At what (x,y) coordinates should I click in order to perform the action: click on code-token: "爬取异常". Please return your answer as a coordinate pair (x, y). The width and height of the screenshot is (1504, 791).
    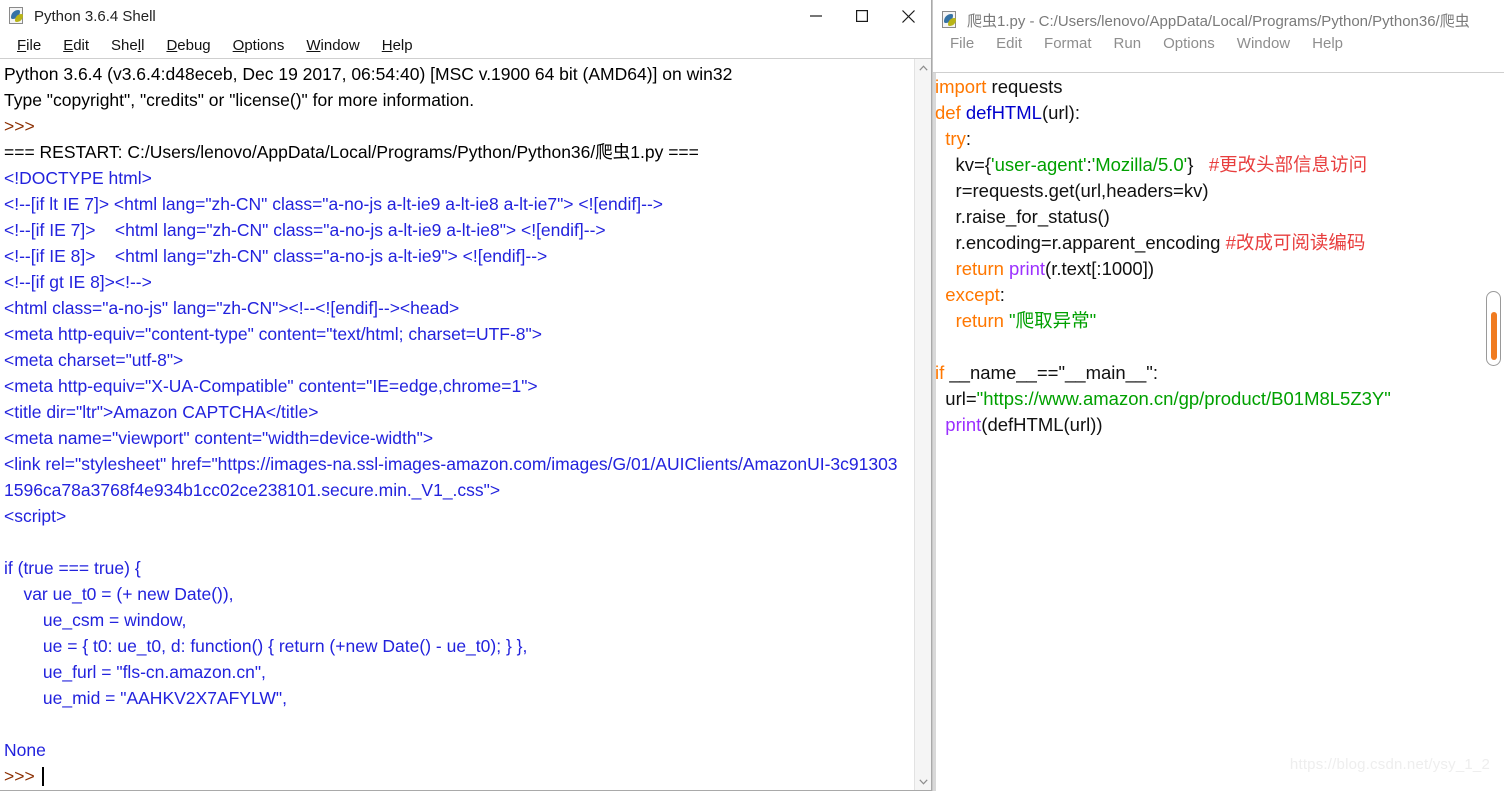
    Looking at the image, I should click on (1053, 320).